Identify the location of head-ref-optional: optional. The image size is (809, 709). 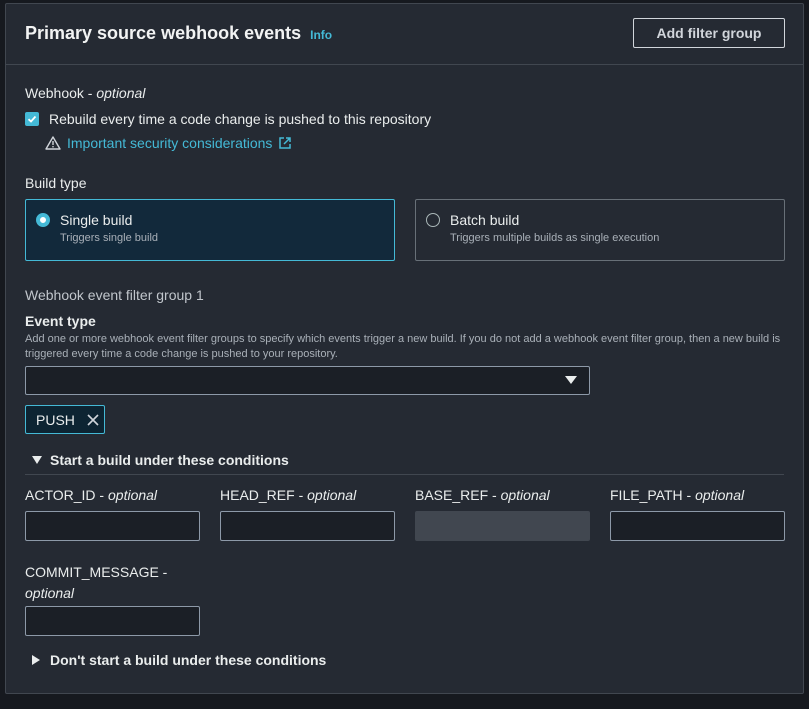
(332, 495).